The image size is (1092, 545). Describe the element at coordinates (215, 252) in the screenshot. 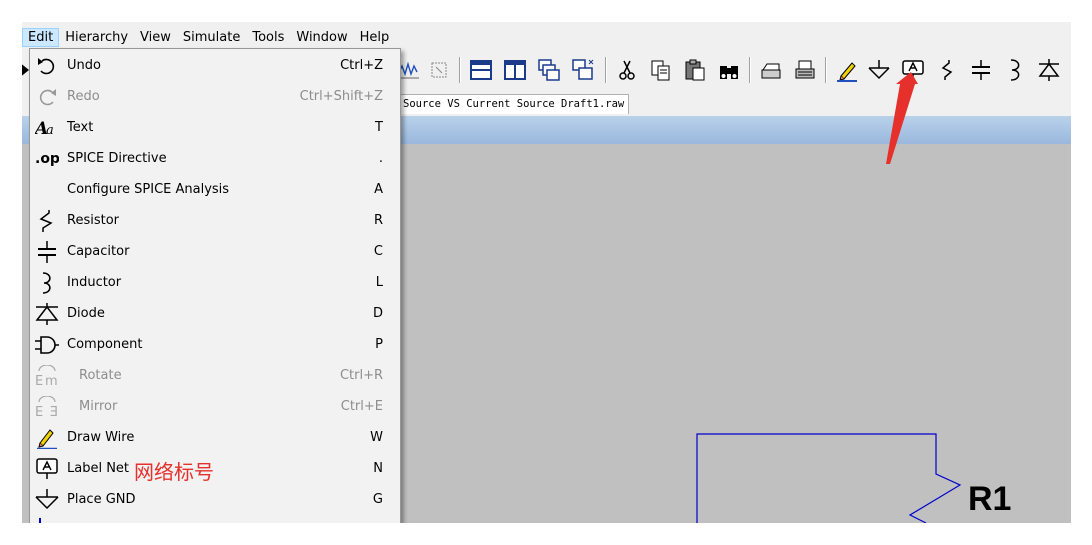

I see `menu-item-capacitor: Capacitor C` at that location.